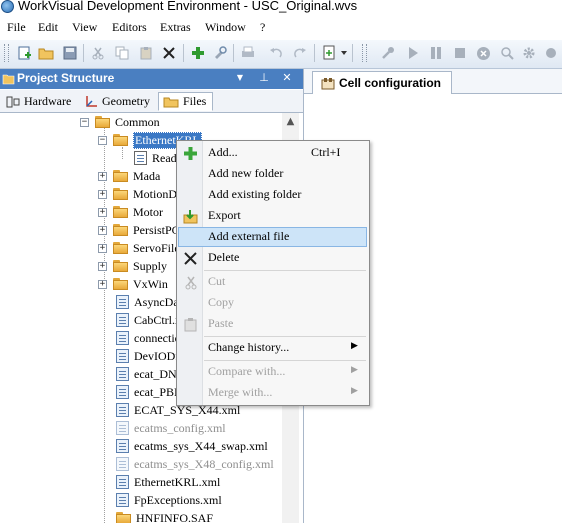  Describe the element at coordinates (98, 53) in the screenshot. I see `cut-icon` at that location.